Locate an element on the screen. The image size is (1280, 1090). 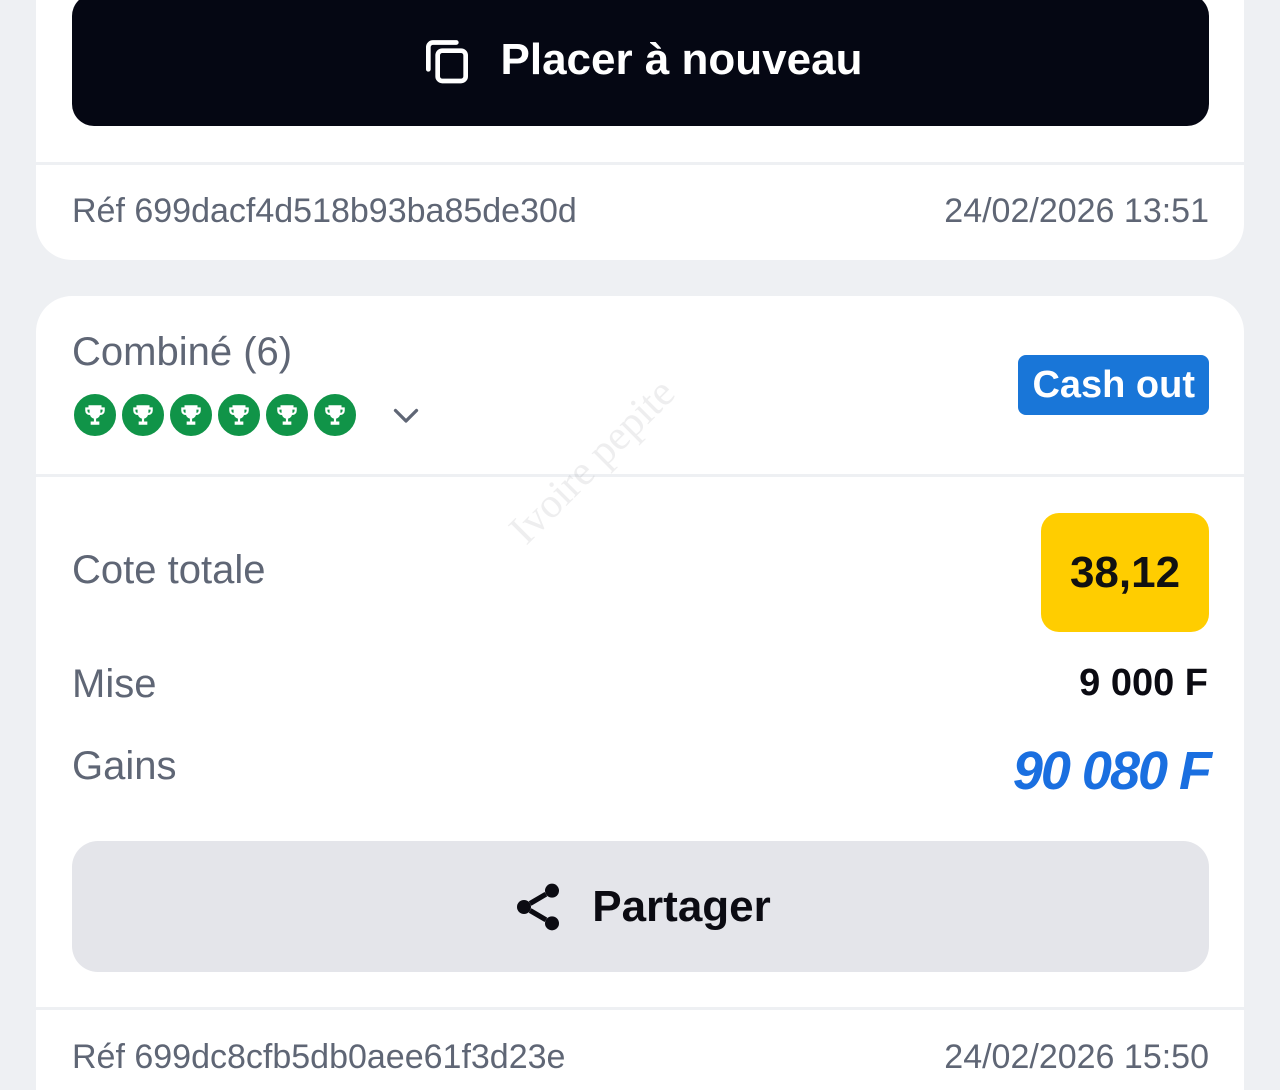
bet-reference: Réf 699dacf4d518b93ba85de30d is located at coordinates (324, 211).